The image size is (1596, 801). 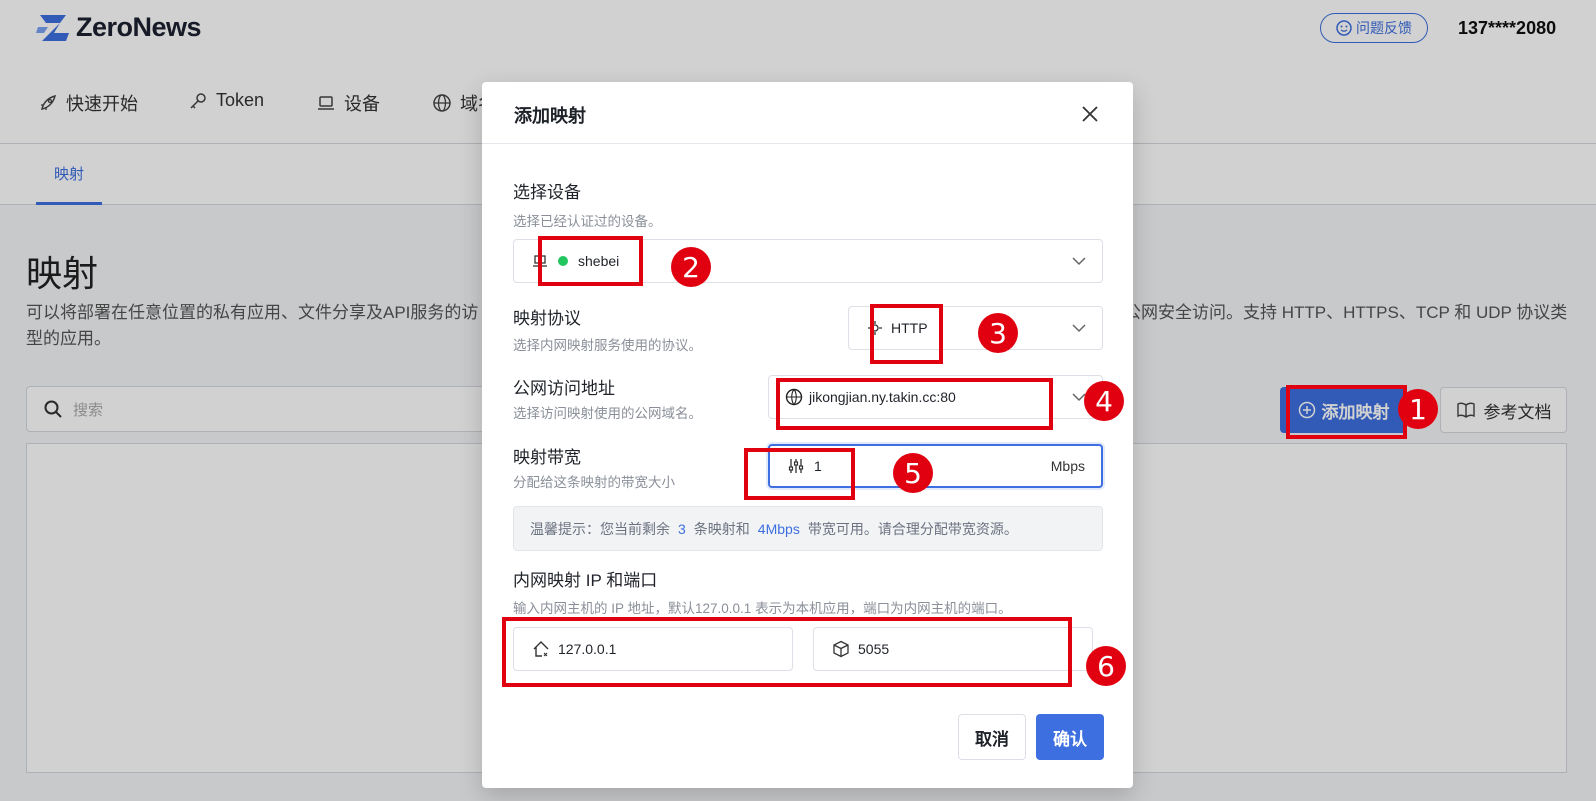 I want to click on close-icon, so click(x=1090, y=114).